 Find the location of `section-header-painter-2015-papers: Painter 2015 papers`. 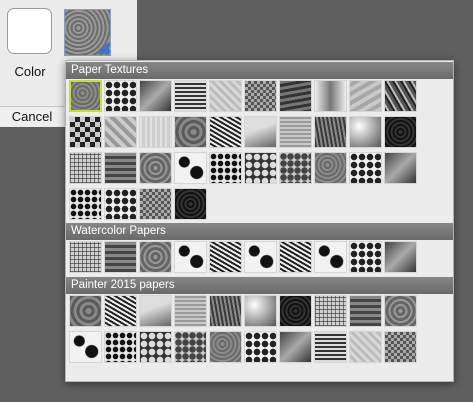

section-header-painter-2015-papers: Painter 2015 papers is located at coordinates (259, 285).